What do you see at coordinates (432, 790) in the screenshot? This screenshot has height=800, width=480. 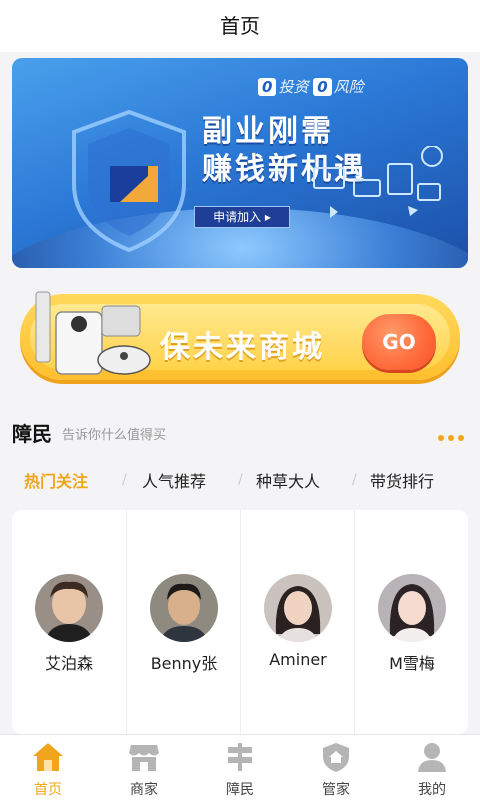 I see `nav-label: 我的` at bounding box center [432, 790].